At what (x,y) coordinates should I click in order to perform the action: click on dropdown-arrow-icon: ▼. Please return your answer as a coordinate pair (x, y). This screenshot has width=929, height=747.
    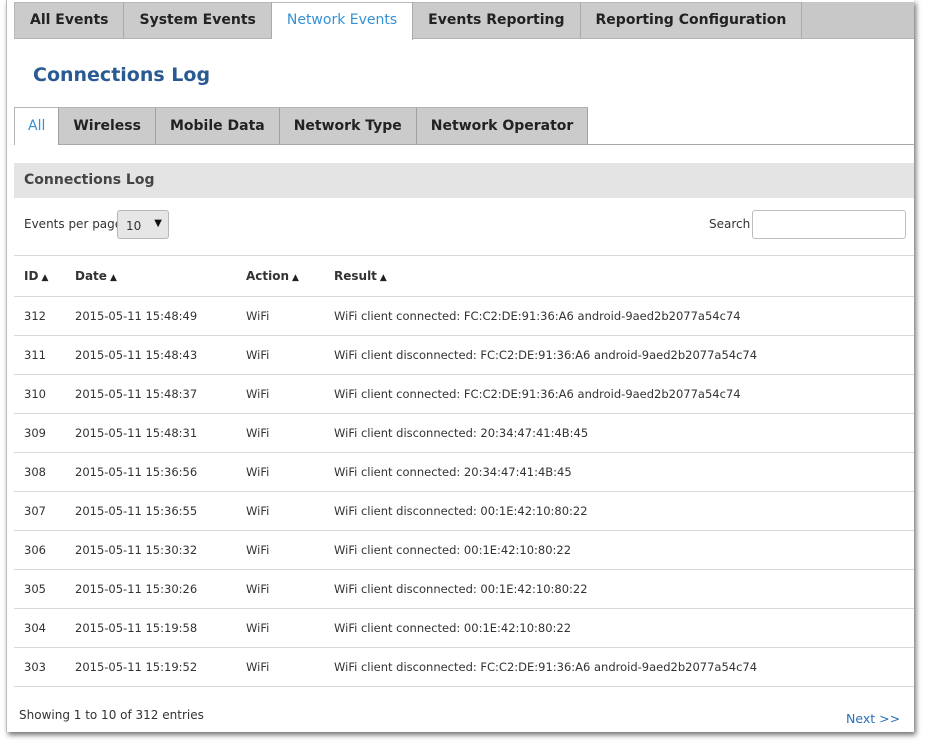
    Looking at the image, I should click on (158, 223).